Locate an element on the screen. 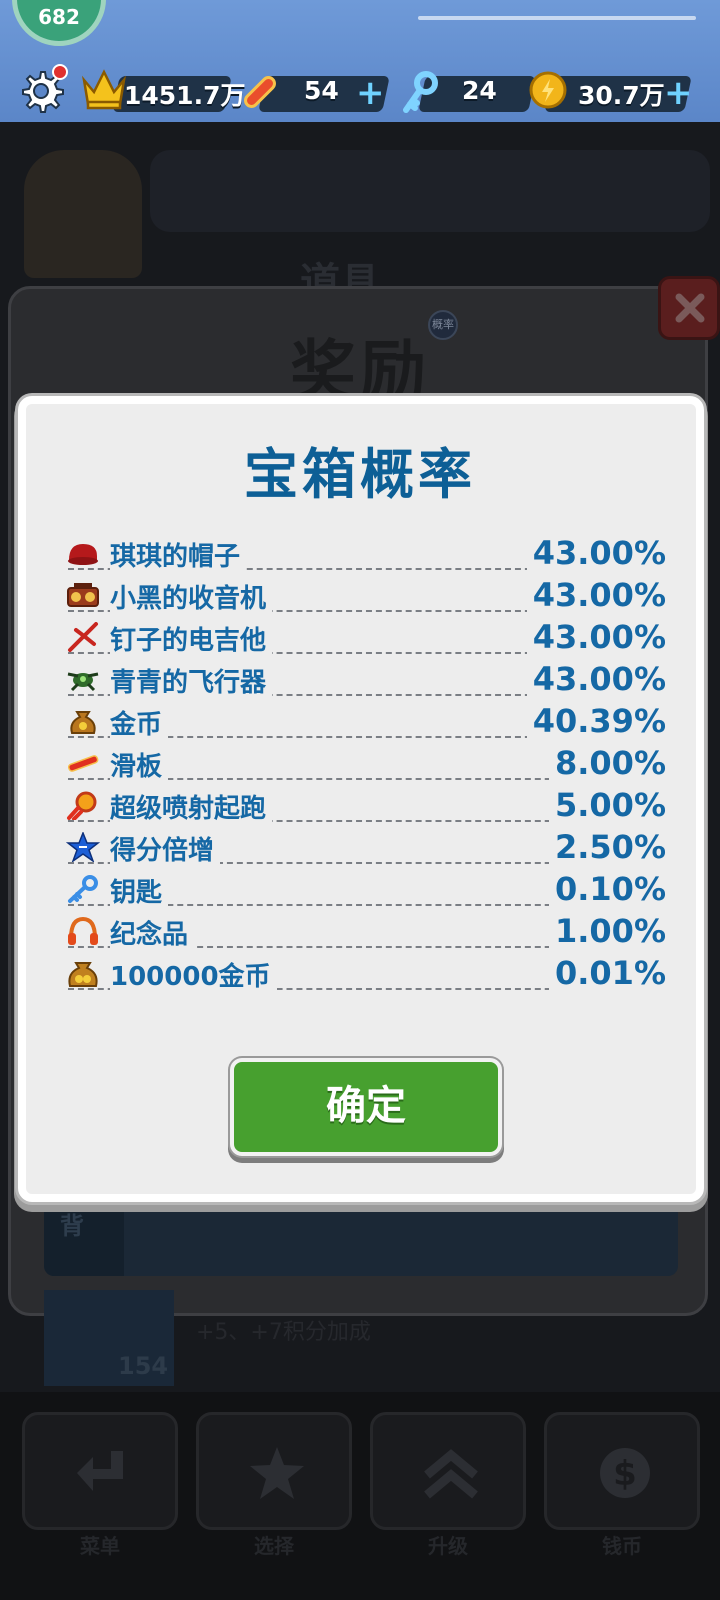 This screenshot has height=1600, width=720. item-probability: 8.00% is located at coordinates (607, 763).